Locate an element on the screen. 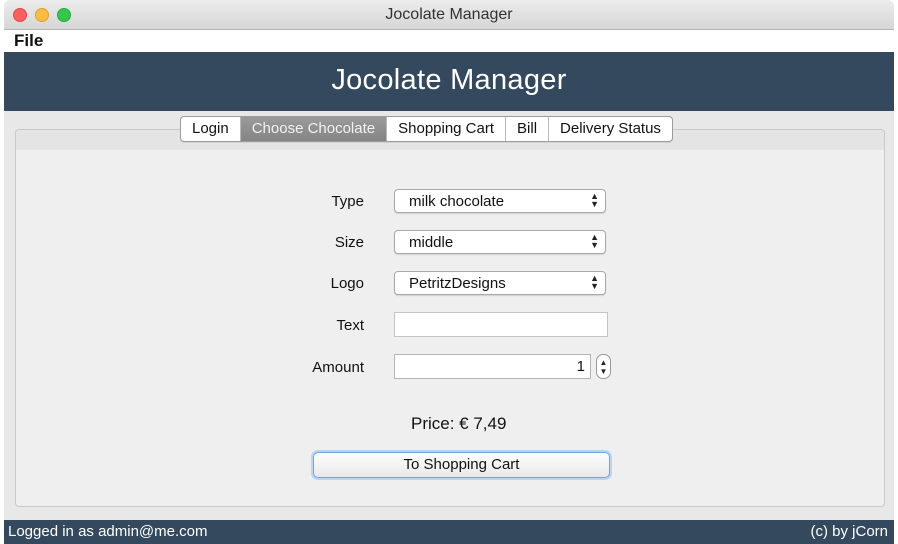 This screenshot has height=544, width=898. status-bar: Logged in as admin@me.com (c) by jCorn is located at coordinates (449, 532).